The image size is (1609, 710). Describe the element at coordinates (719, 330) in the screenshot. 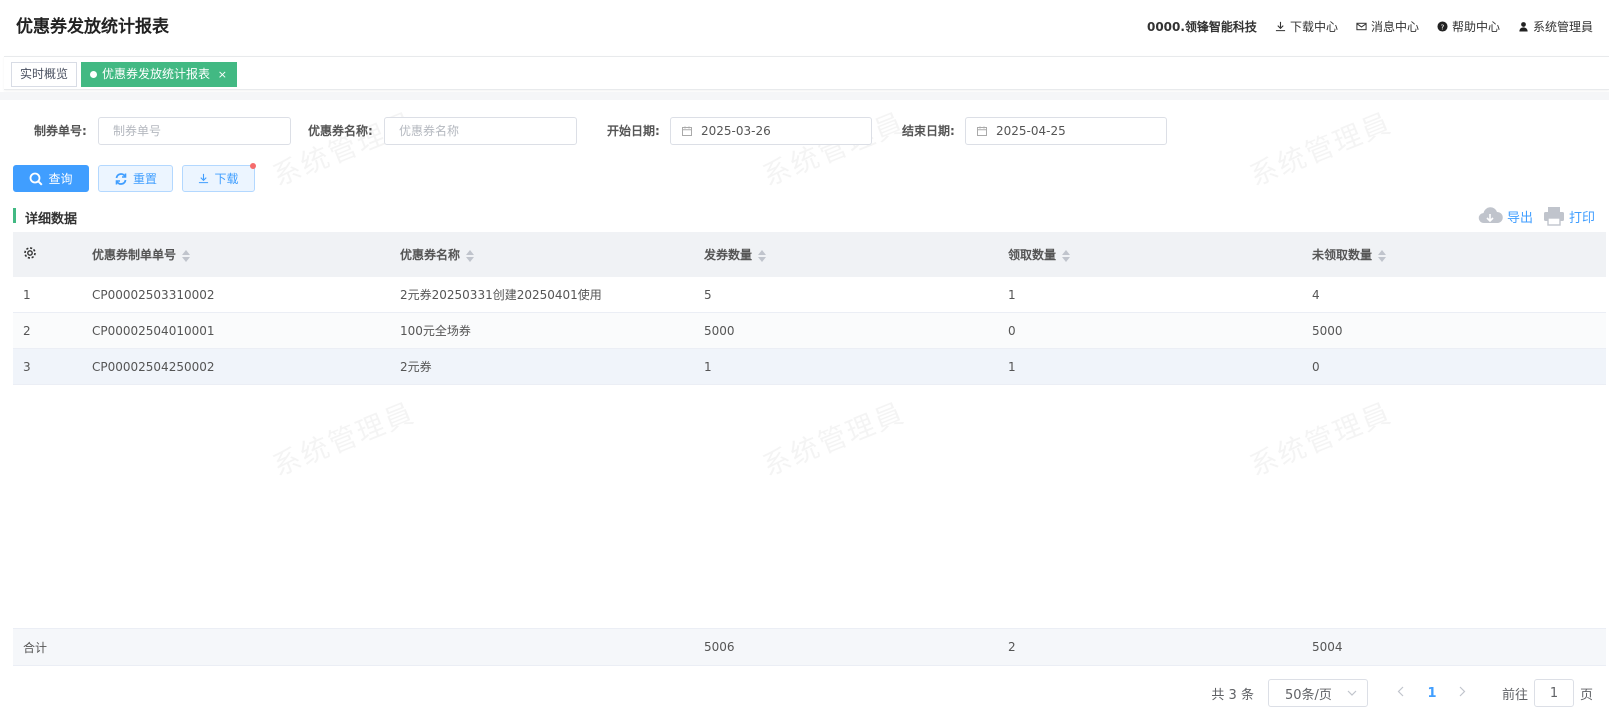

I see `cell-issued: 5000` at that location.